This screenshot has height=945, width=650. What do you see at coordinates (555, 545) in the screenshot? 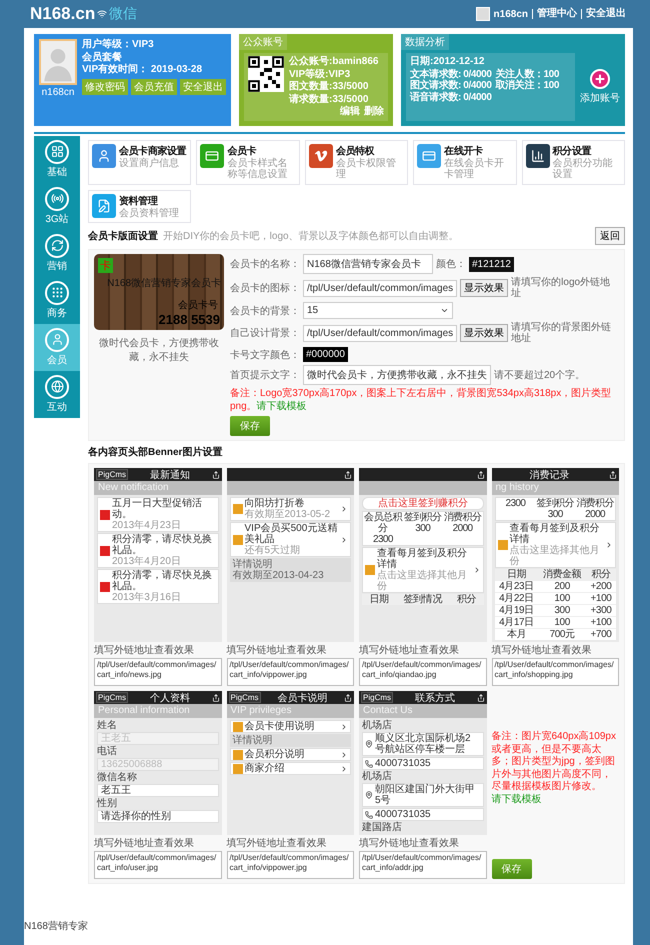
I see `list-item: 查看每月签到及积分详情 点击这里选择其他月份` at bounding box center [555, 545].